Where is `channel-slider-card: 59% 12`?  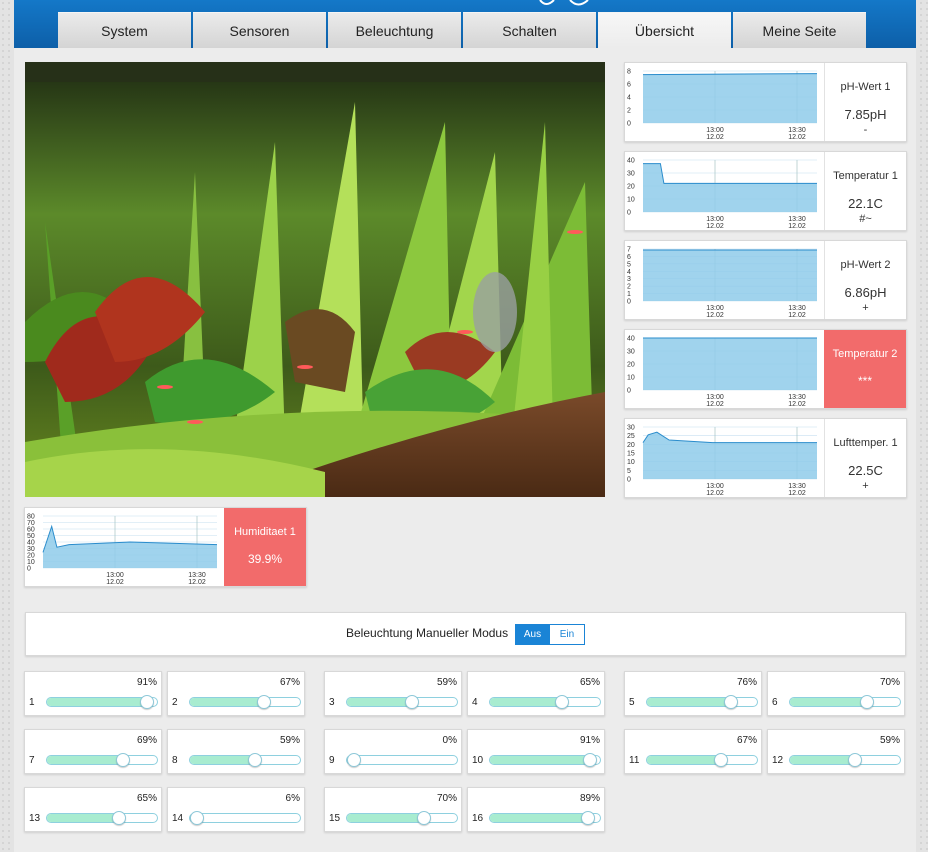
channel-slider-card: 59% 12 is located at coordinates (836, 751).